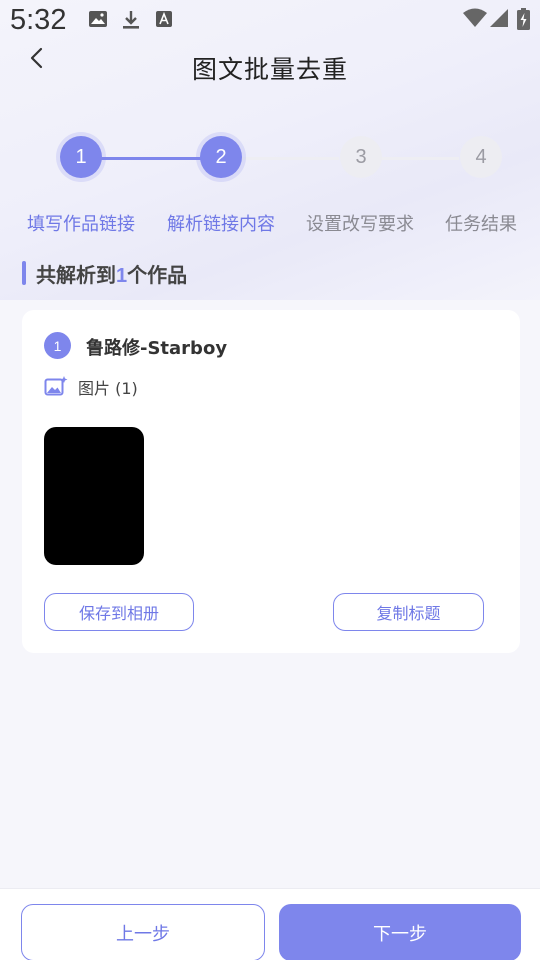 This screenshot has width=540, height=960. What do you see at coordinates (408, 612) in the screenshot?
I see `copy-title-button: 复制标题` at bounding box center [408, 612].